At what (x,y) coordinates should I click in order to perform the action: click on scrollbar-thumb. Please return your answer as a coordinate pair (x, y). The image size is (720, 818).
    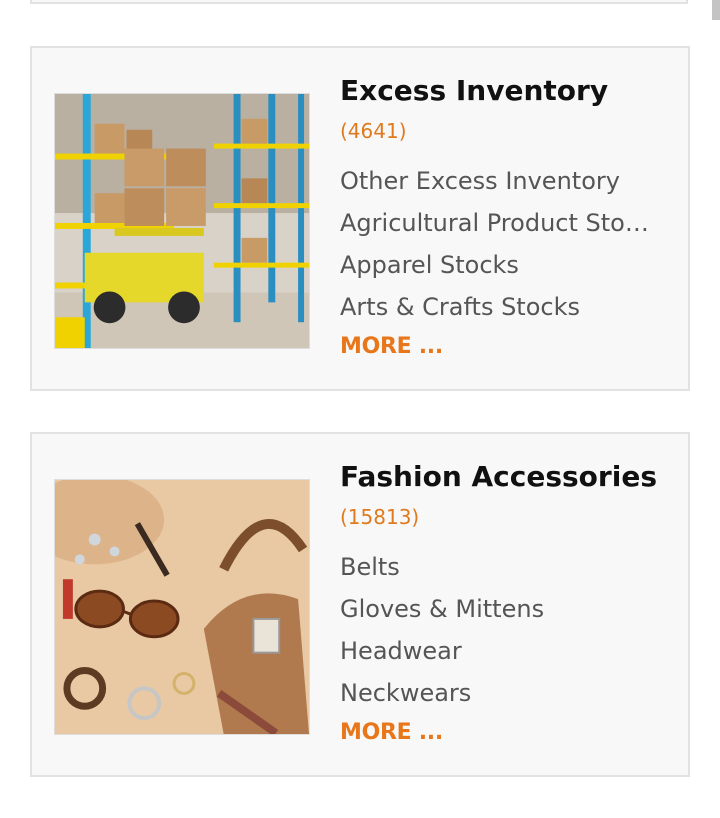
    Looking at the image, I should click on (716, 10).